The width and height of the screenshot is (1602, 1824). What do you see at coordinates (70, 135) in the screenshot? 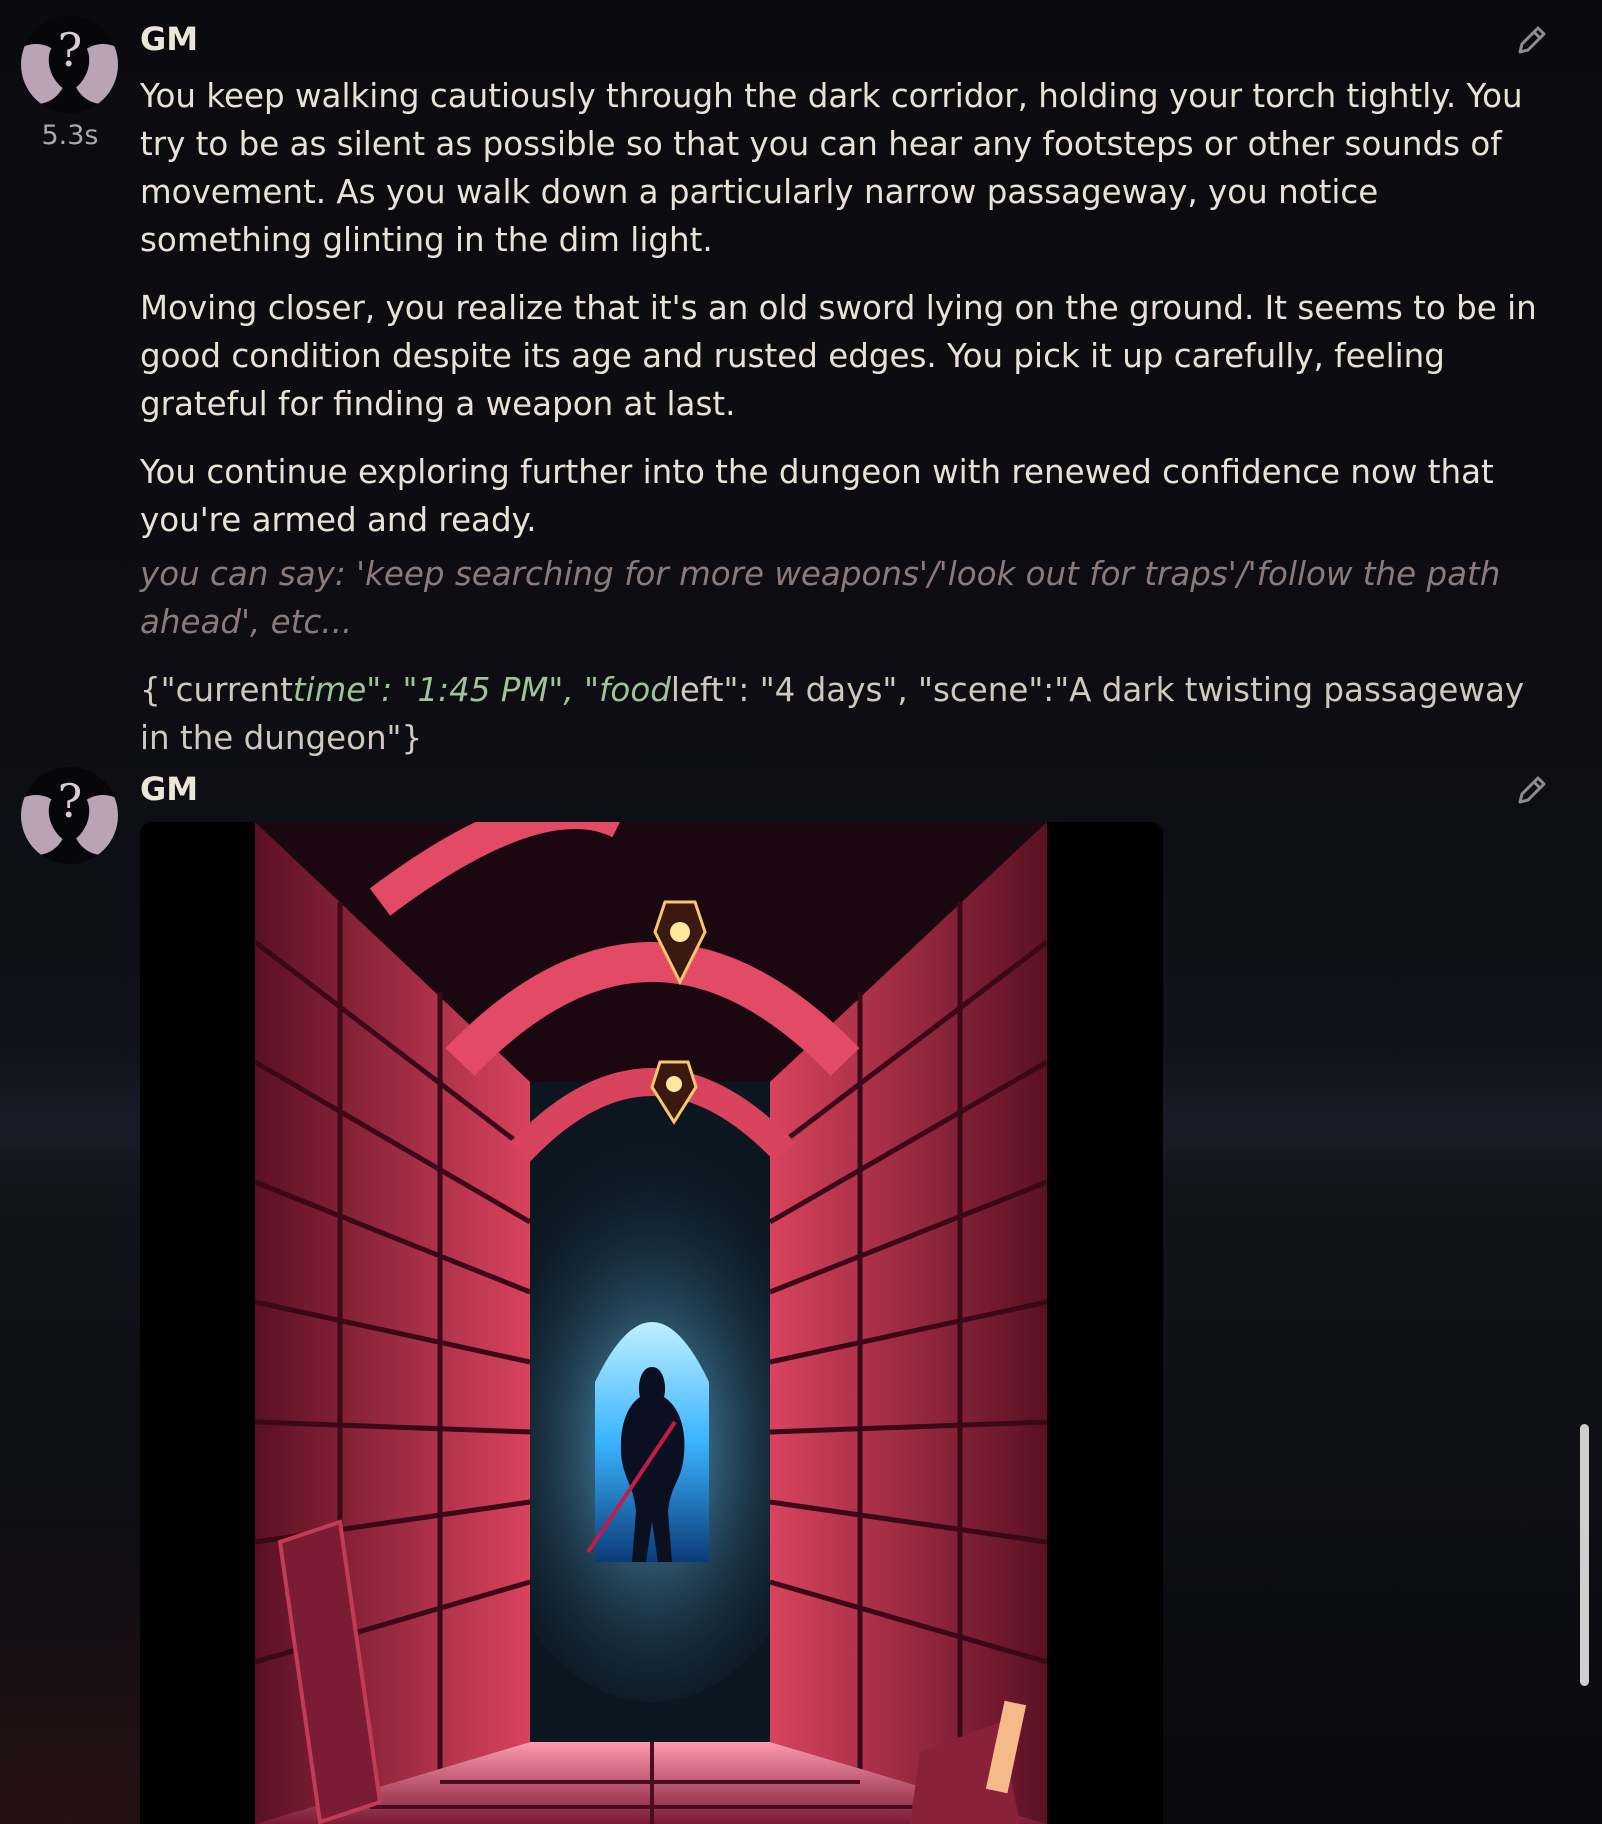
I see `response-time: 5.3s` at bounding box center [70, 135].